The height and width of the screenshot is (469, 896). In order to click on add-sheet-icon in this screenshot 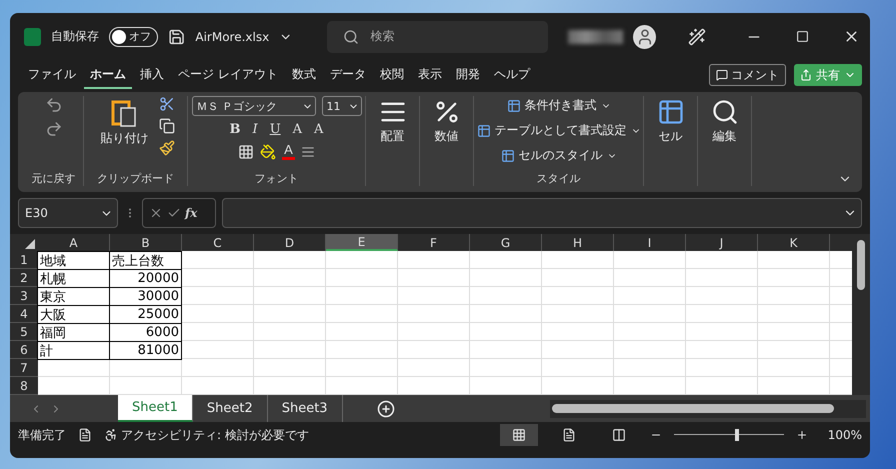, I will do `click(385, 409)`.